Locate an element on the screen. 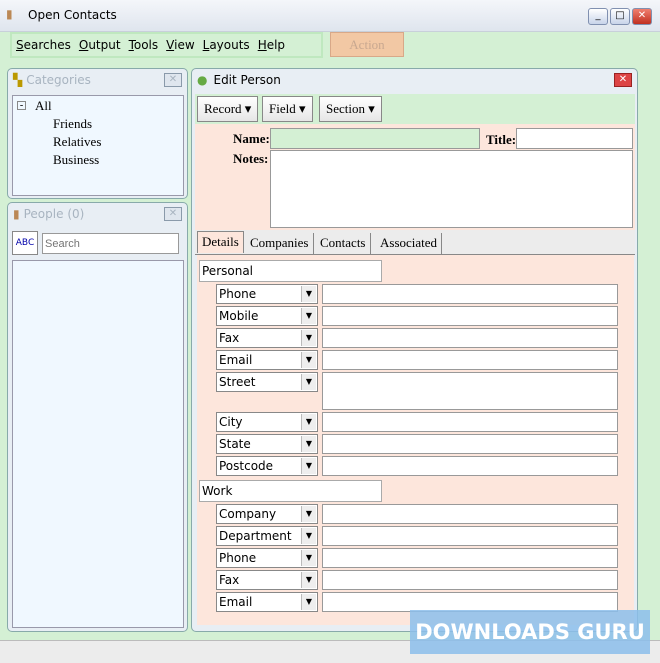 This screenshot has height=663, width=660. sort-abc-button: ABC is located at coordinates (25, 243).